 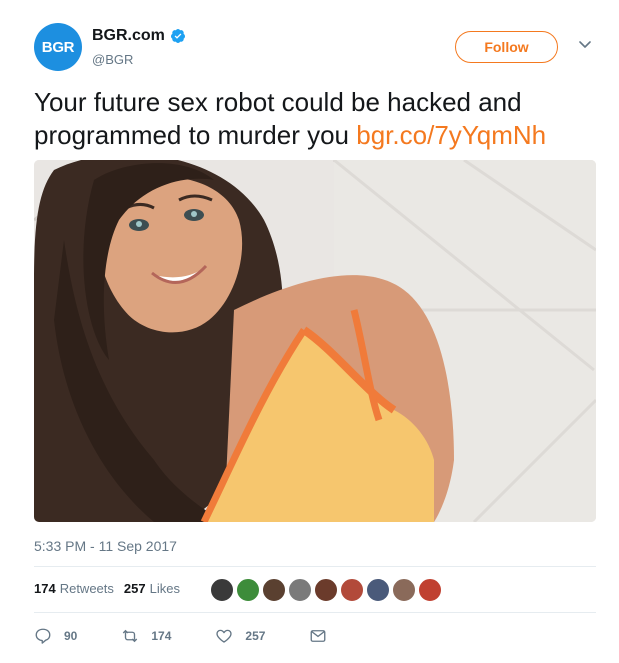 I want to click on retweet-button: 174, so click(x=146, y=636).